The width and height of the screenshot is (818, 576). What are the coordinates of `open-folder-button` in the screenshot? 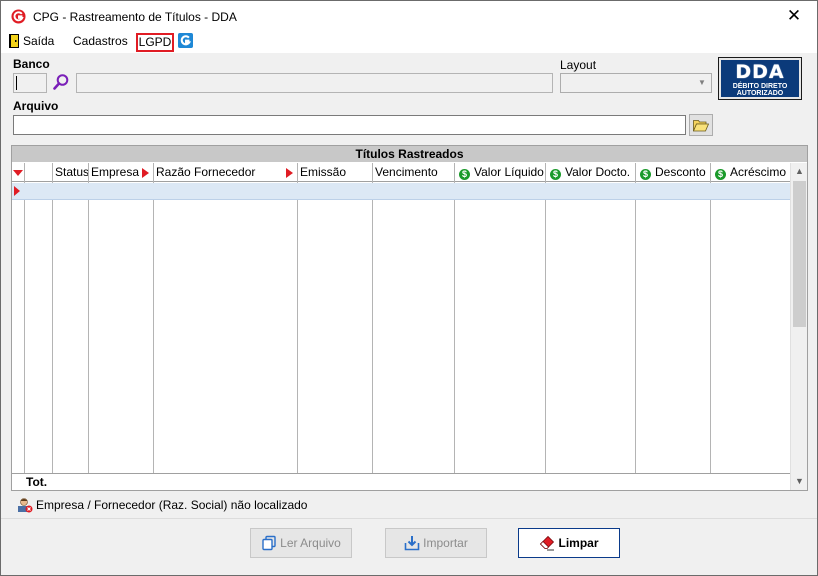 It's located at (701, 125).